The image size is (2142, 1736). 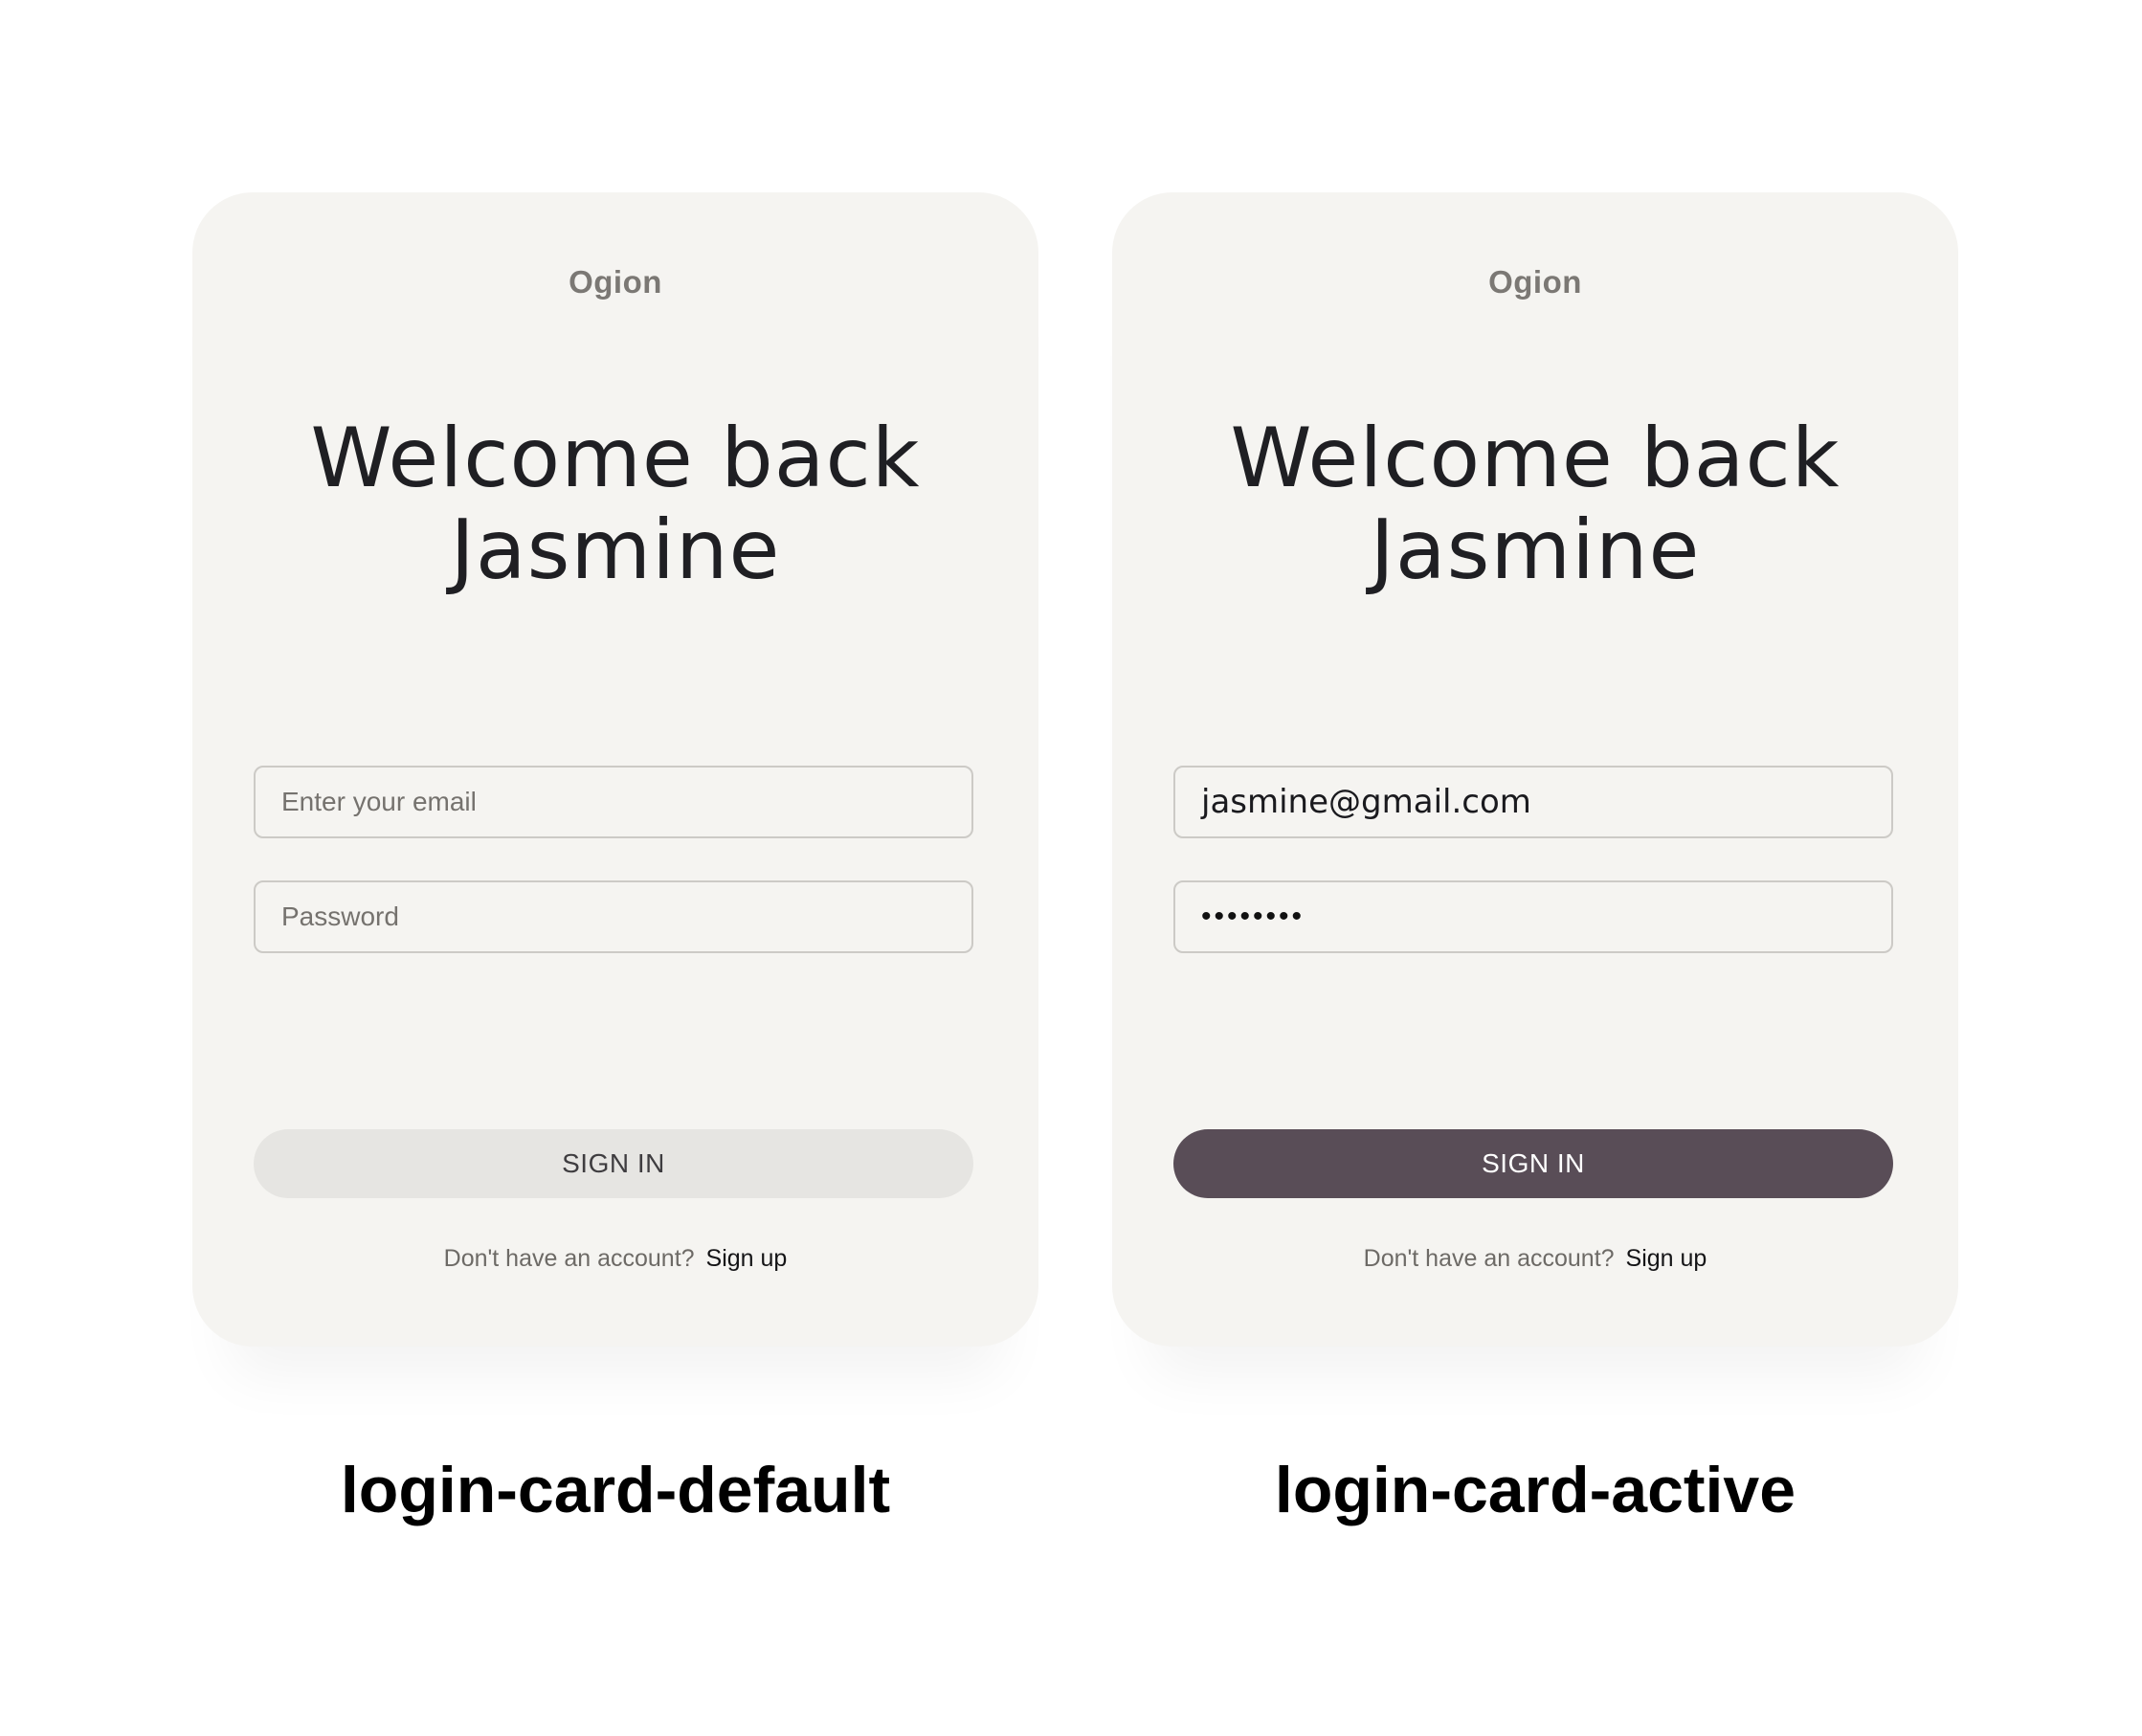 What do you see at coordinates (1366, 802) in the screenshot?
I see `email-value: jasmine@gmail.com` at bounding box center [1366, 802].